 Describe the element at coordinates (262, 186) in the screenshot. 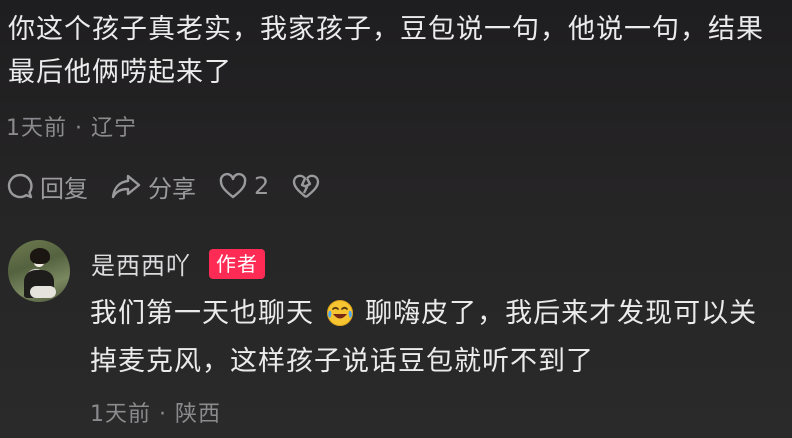

I see `like-count: 2` at that location.